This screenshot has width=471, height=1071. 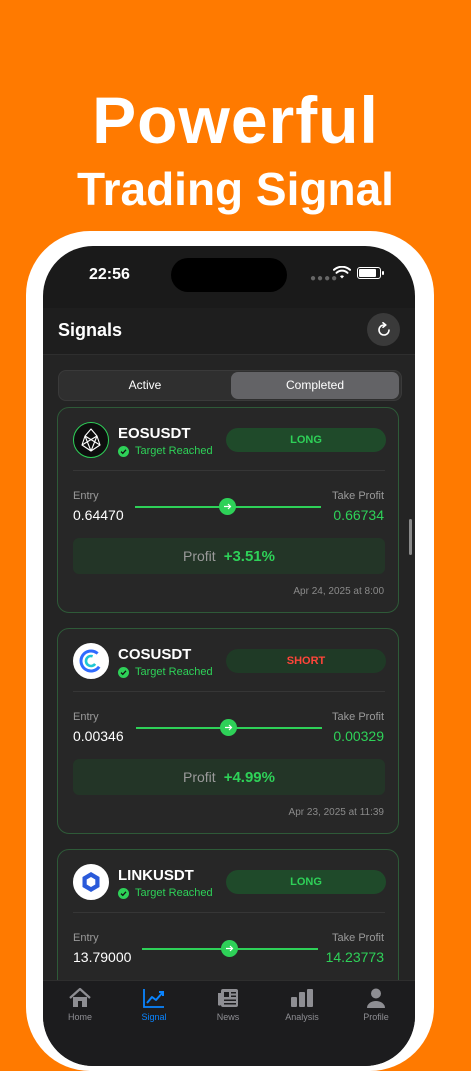 I want to click on take-profit-value: 0.66734, so click(x=358, y=515).